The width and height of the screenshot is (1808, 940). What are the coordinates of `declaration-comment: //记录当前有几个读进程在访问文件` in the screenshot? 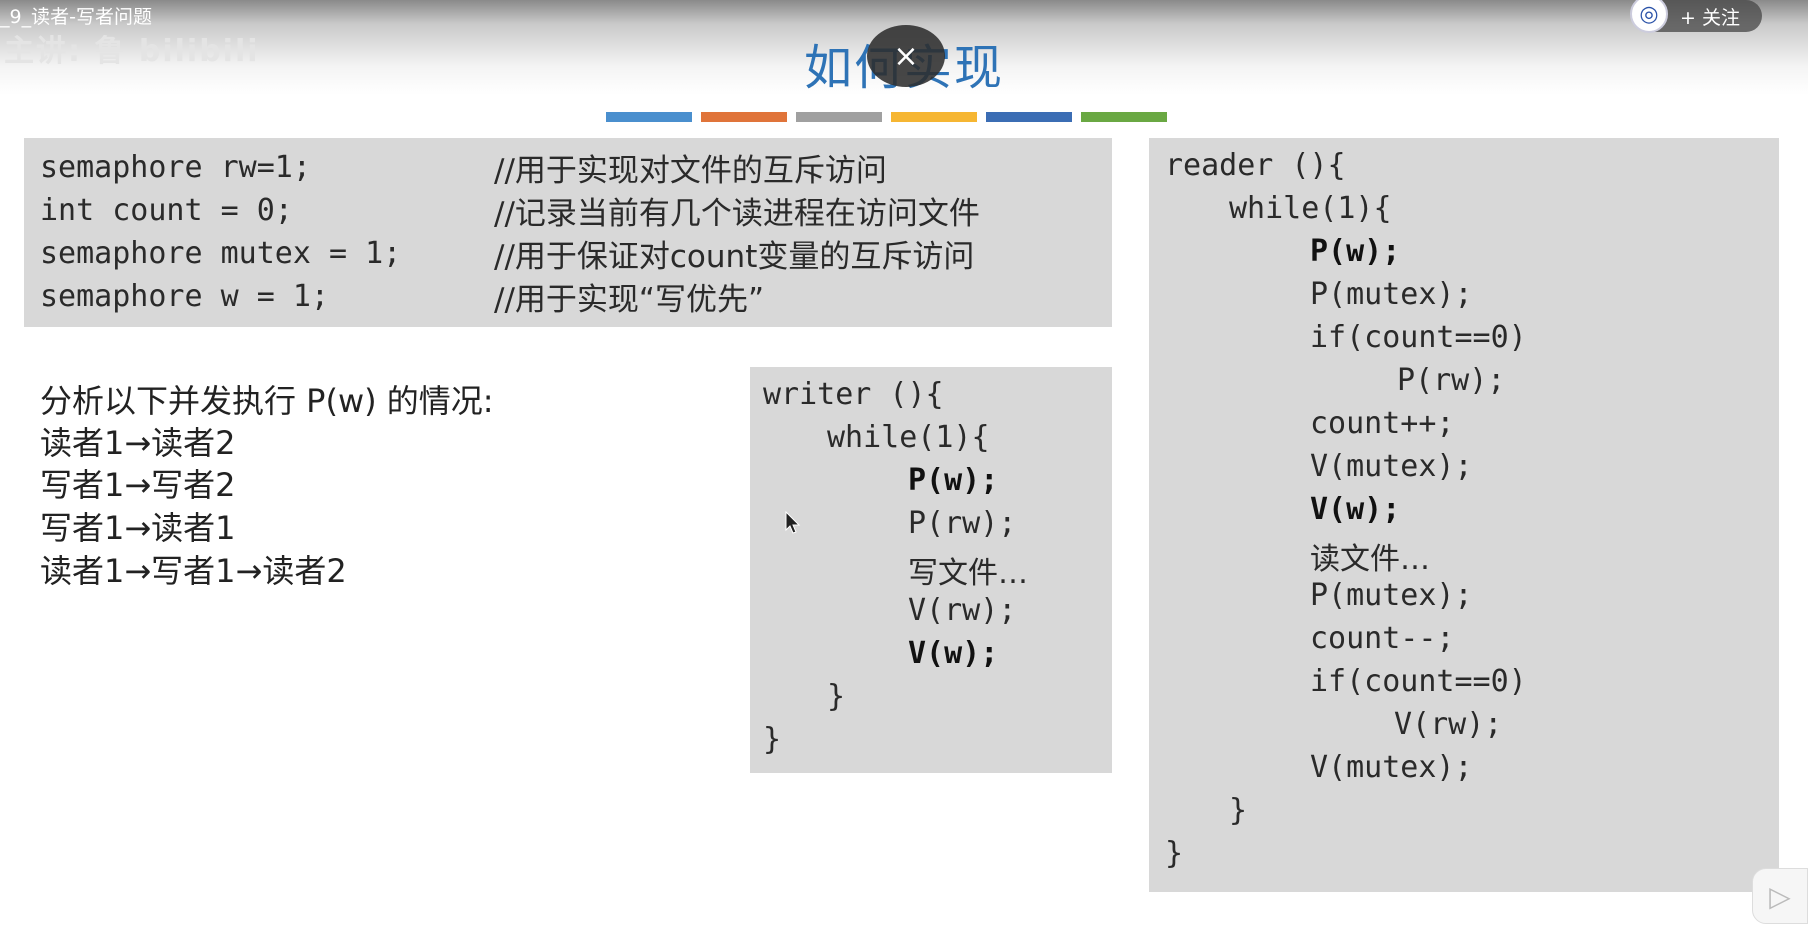 It's located at (737, 214).